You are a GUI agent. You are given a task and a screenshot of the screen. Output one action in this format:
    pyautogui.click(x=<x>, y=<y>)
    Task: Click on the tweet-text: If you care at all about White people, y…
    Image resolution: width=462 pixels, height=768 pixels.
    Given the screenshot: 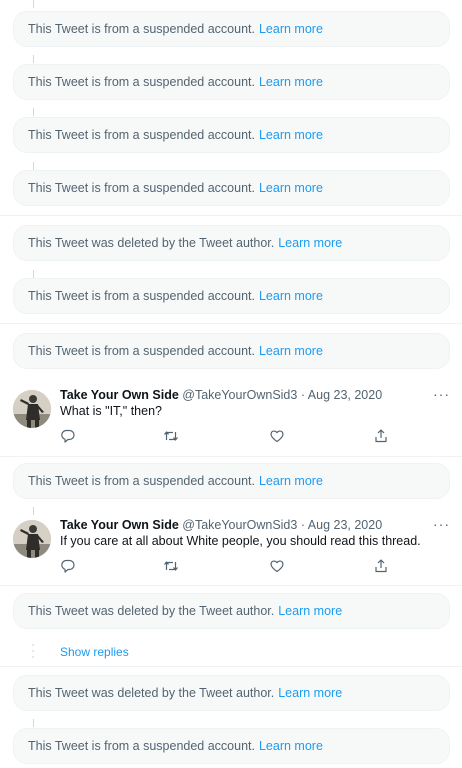 What is the action you would take?
    pyautogui.click(x=240, y=541)
    